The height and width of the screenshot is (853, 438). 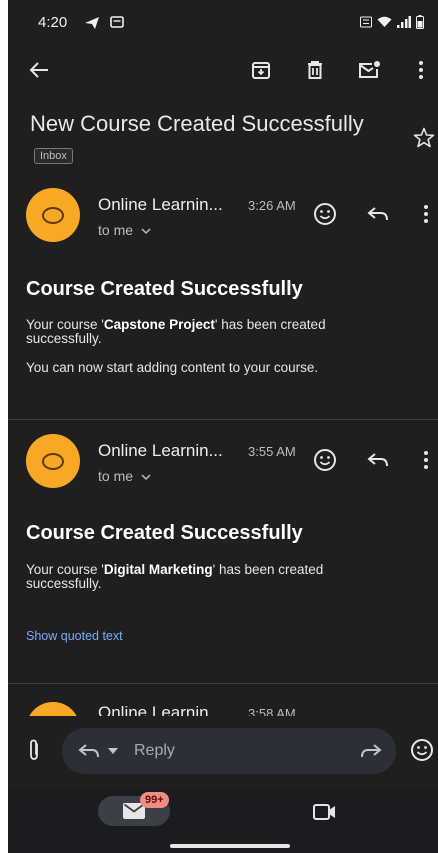 I want to click on more-options-button, so click(x=421, y=70).